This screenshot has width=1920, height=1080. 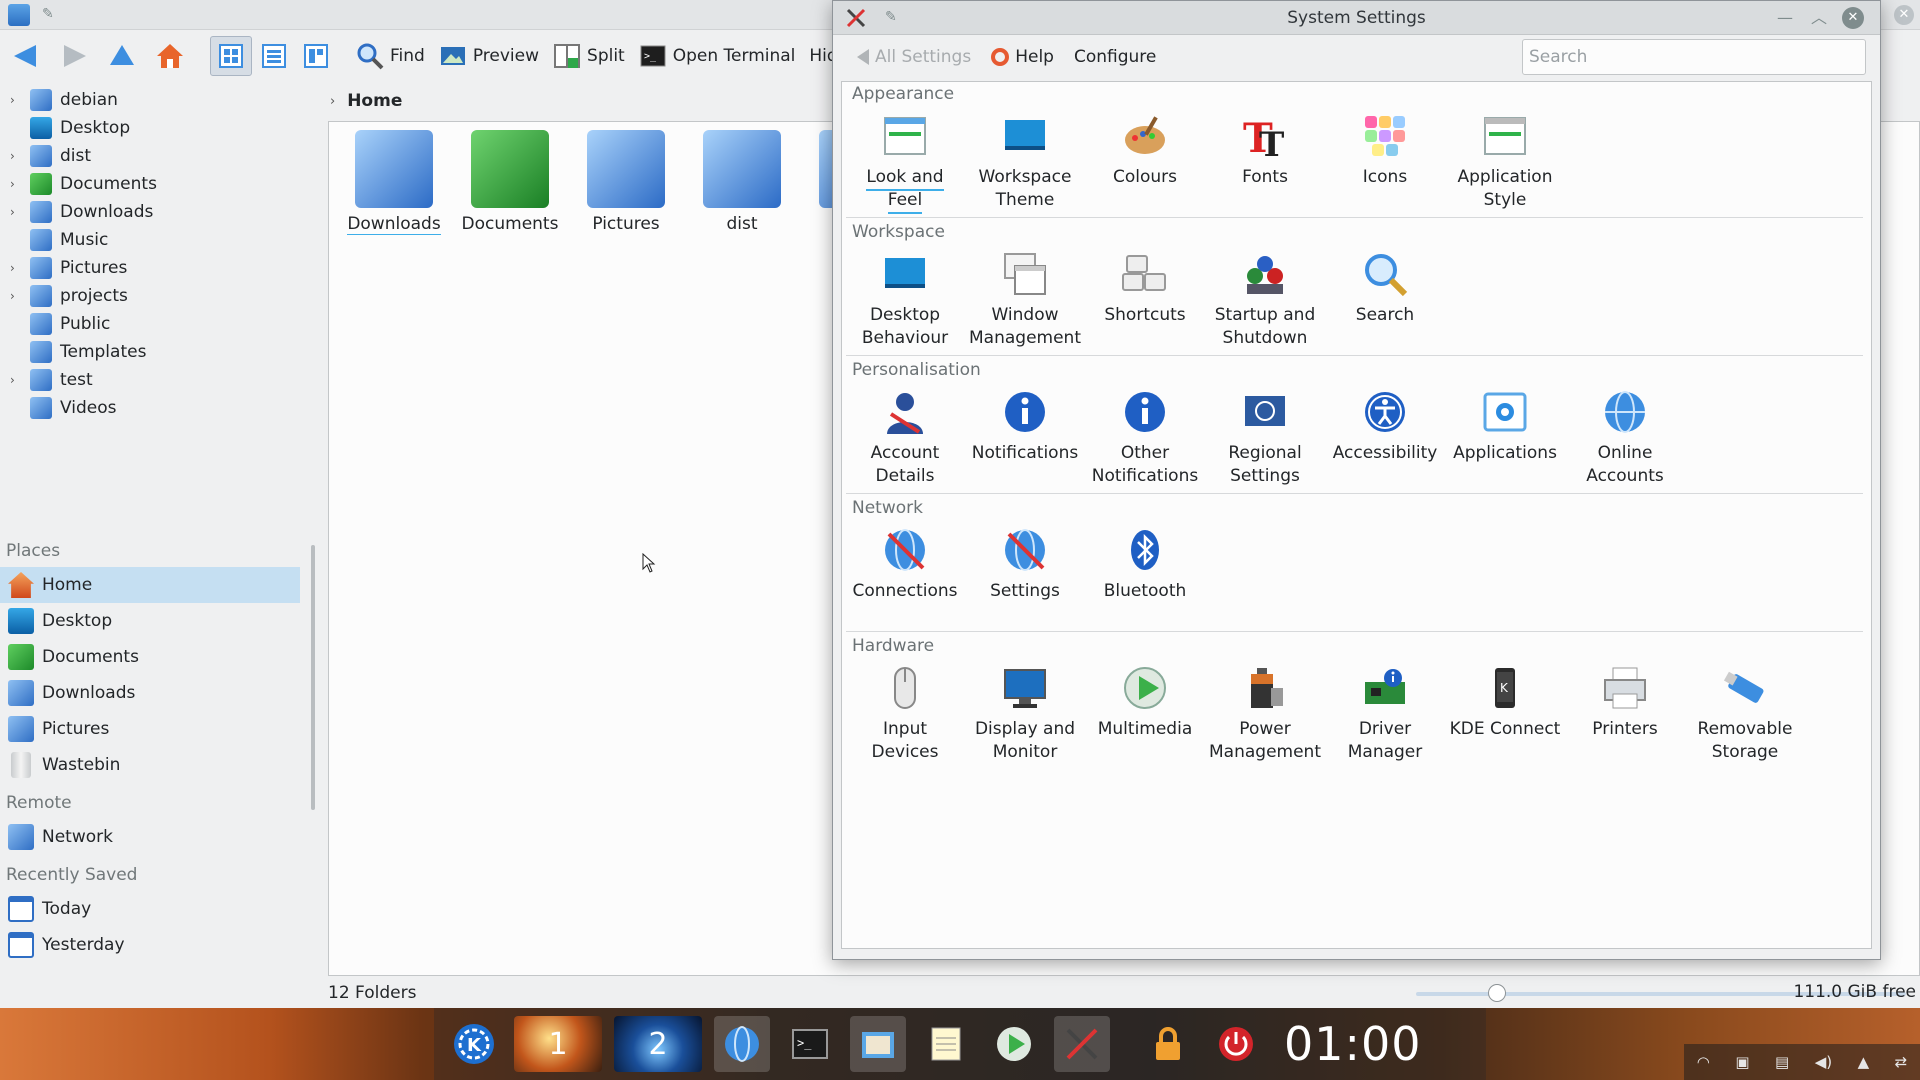 What do you see at coordinates (1145, 288) in the screenshot?
I see `module-shortcuts: Shortcuts` at bounding box center [1145, 288].